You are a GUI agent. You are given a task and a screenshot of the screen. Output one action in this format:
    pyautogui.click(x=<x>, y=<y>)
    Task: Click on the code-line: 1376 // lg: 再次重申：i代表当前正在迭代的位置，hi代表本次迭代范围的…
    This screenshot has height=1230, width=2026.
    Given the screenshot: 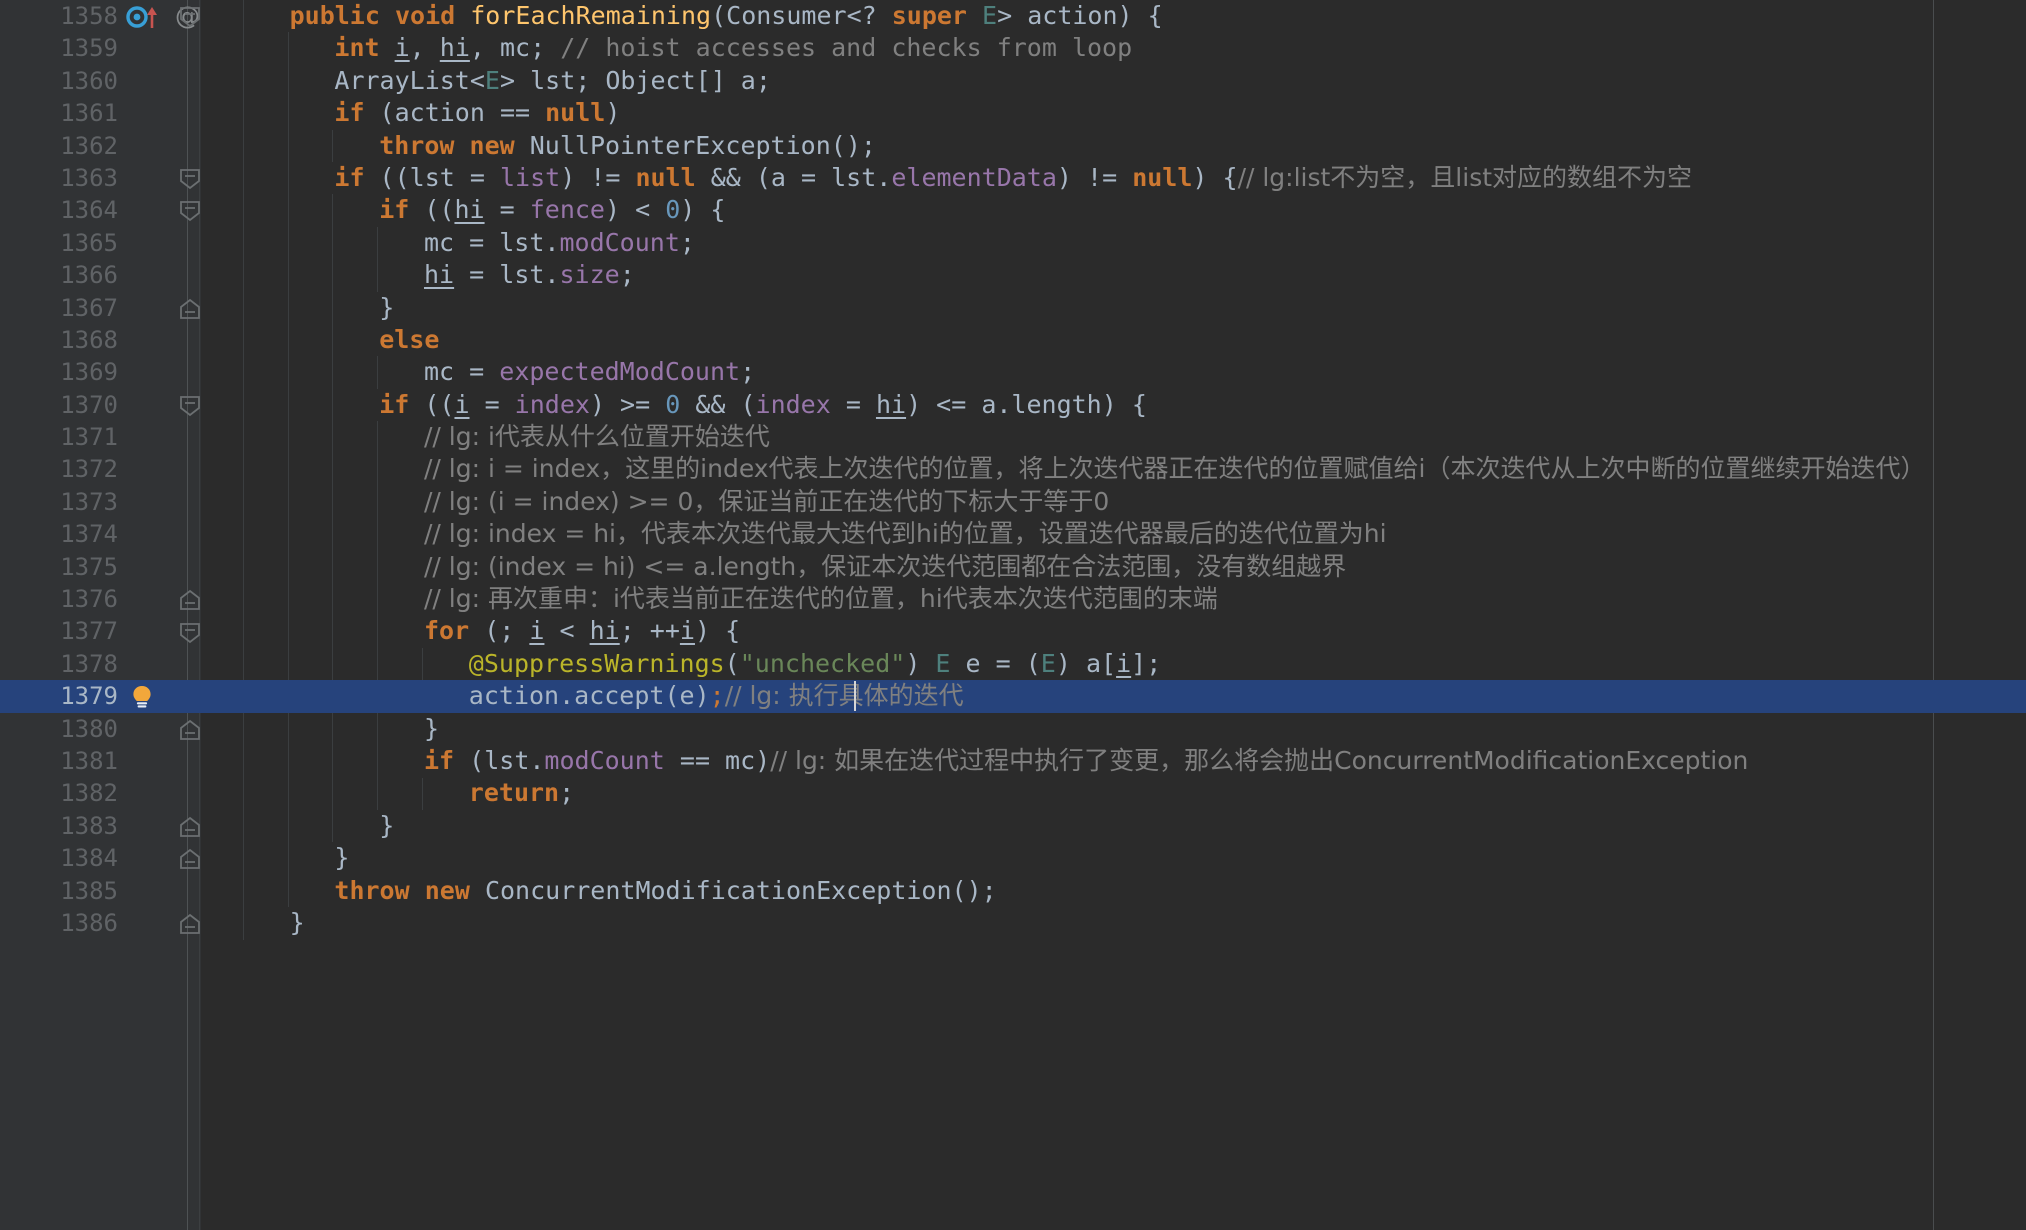 What is the action you would take?
    pyautogui.click(x=1013, y=599)
    